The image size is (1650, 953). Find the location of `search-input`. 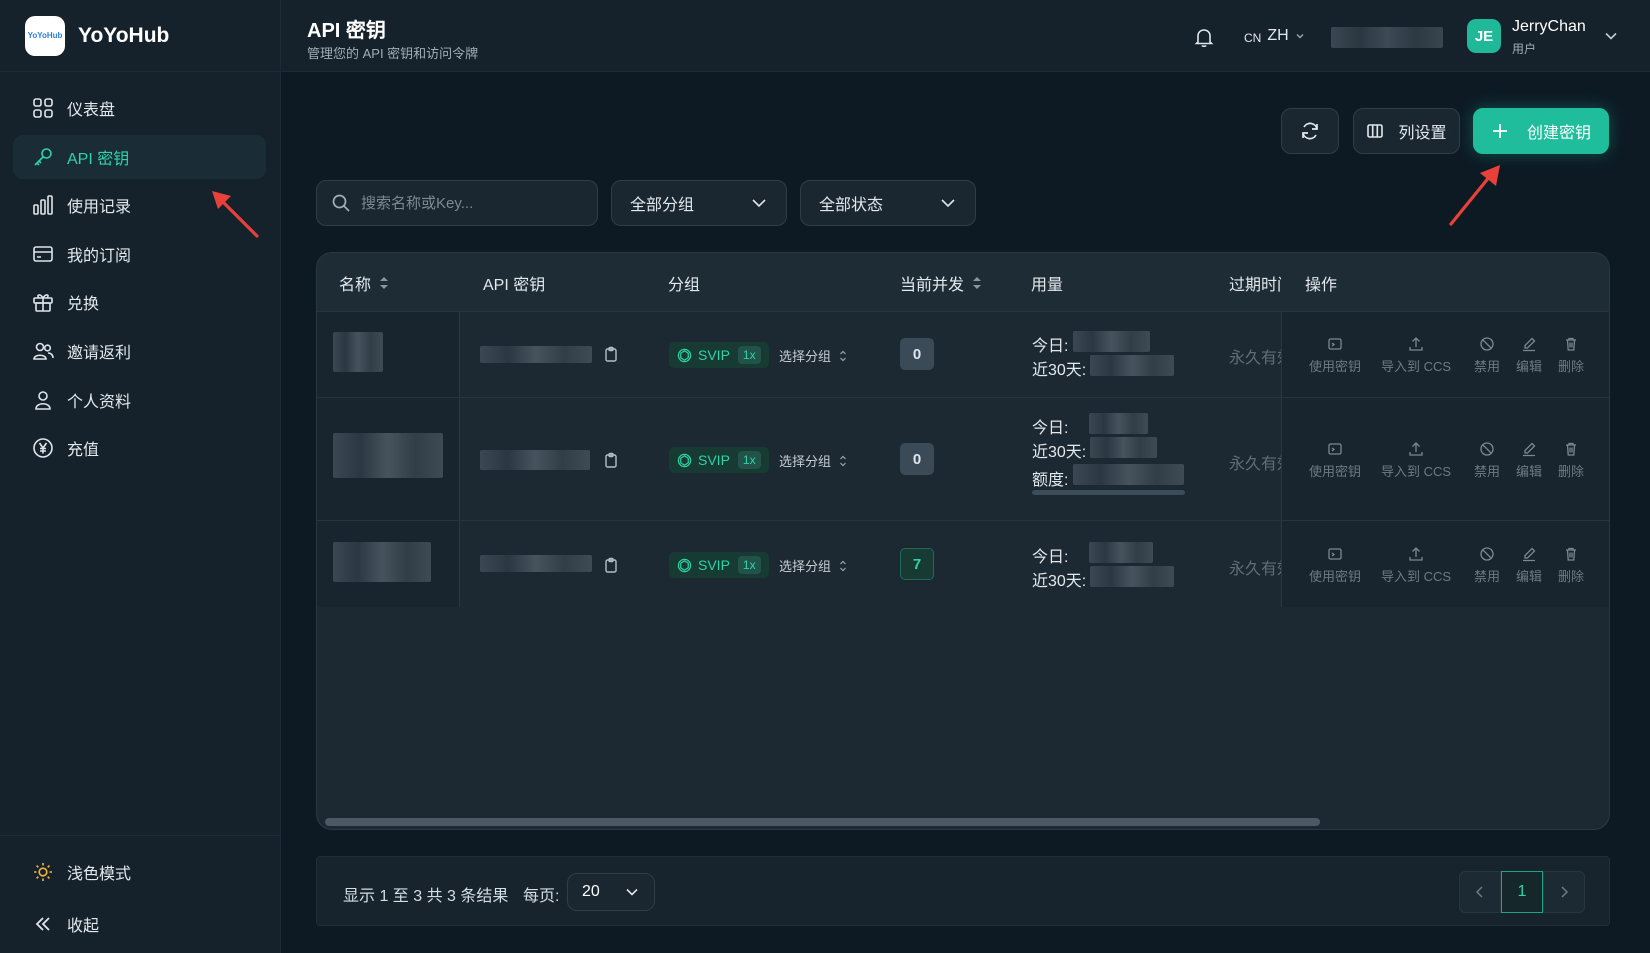

search-input is located at coordinates (471, 203).